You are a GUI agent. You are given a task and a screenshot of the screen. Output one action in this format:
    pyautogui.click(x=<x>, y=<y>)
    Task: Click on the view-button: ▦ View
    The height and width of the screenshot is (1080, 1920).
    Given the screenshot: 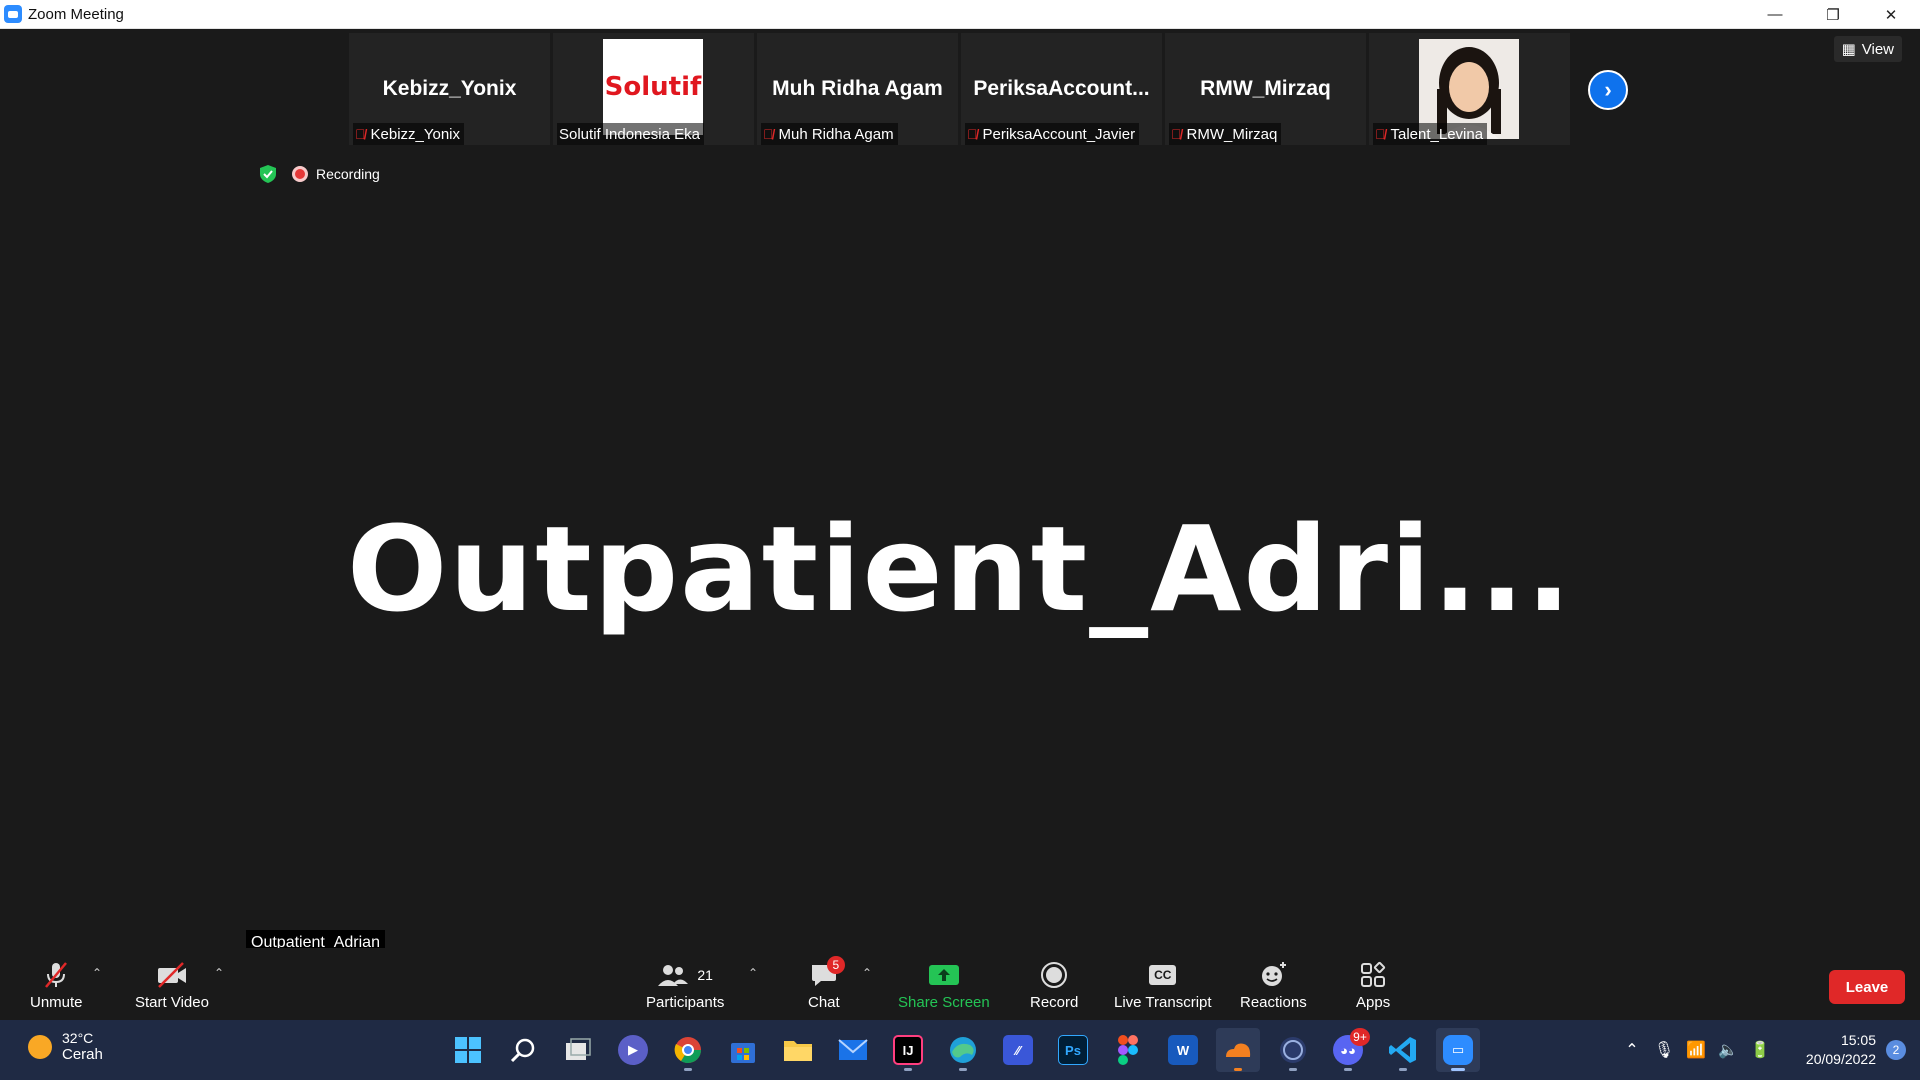 What is the action you would take?
    pyautogui.click(x=1867, y=49)
    